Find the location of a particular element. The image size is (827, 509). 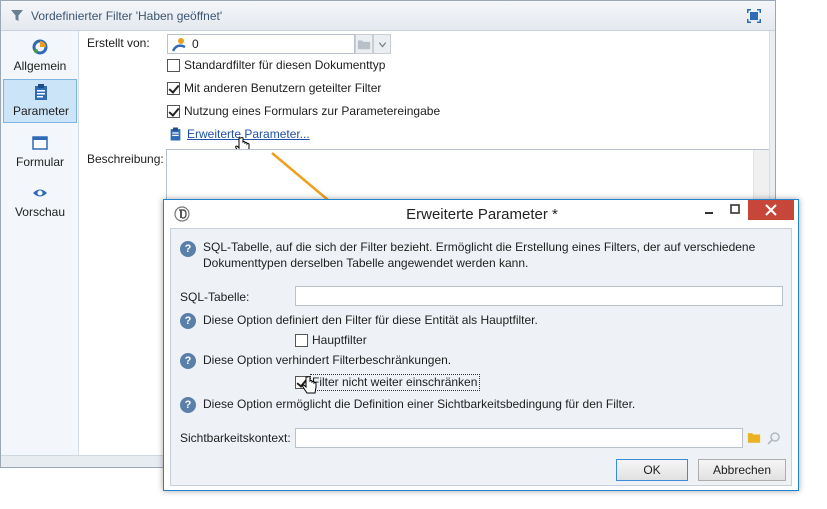

window-title: Vordefinierter Filter 'Haben geöffnet' is located at coordinates (127, 16).